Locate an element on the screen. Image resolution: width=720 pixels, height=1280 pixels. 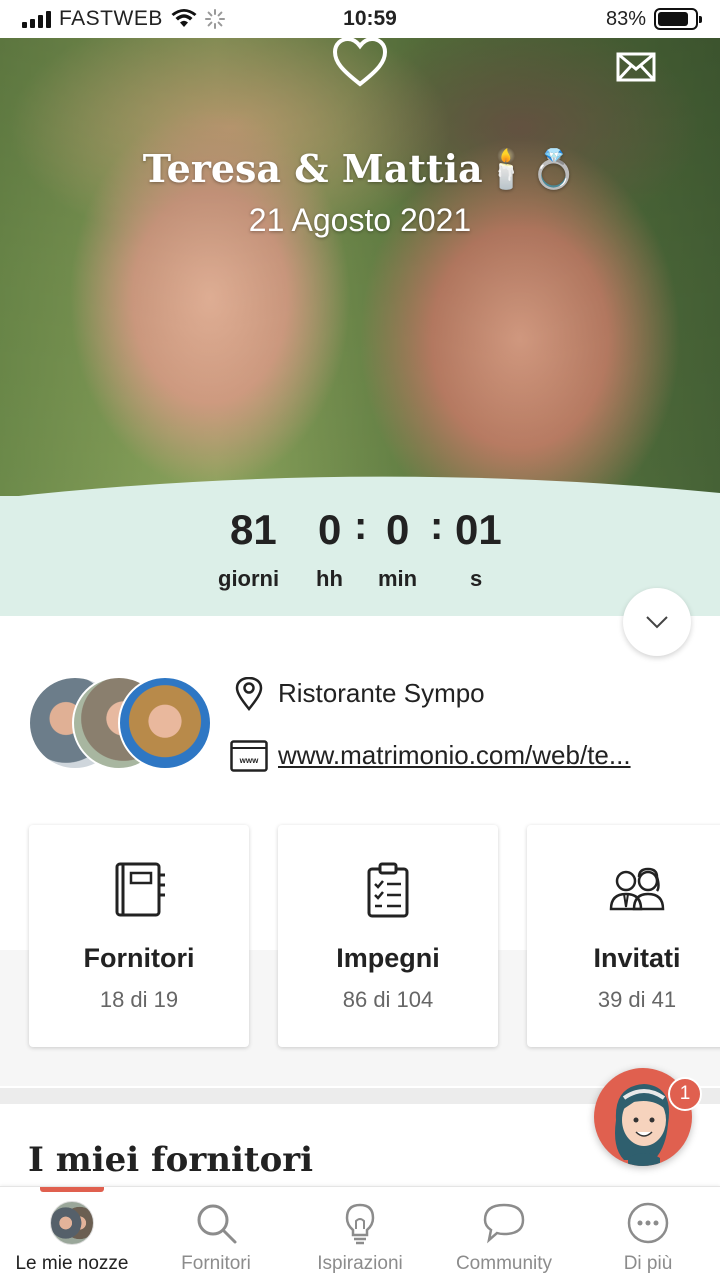
card-impegni: Impegni 86 di 104 is located at coordinates (388, 936).